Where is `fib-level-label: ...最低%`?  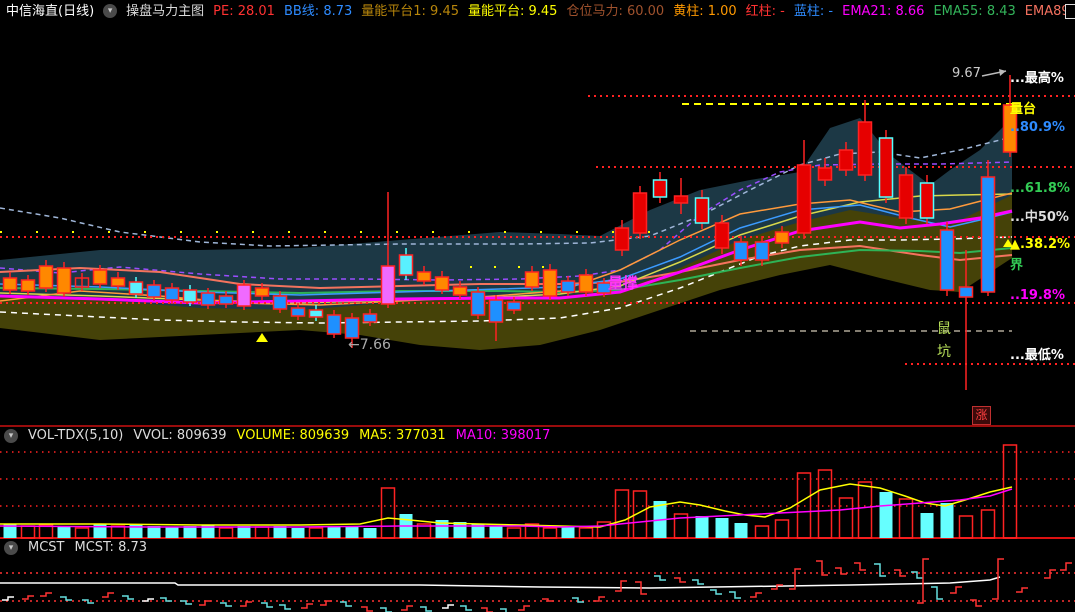
fib-level-label: ...最低% is located at coordinates (1037, 355).